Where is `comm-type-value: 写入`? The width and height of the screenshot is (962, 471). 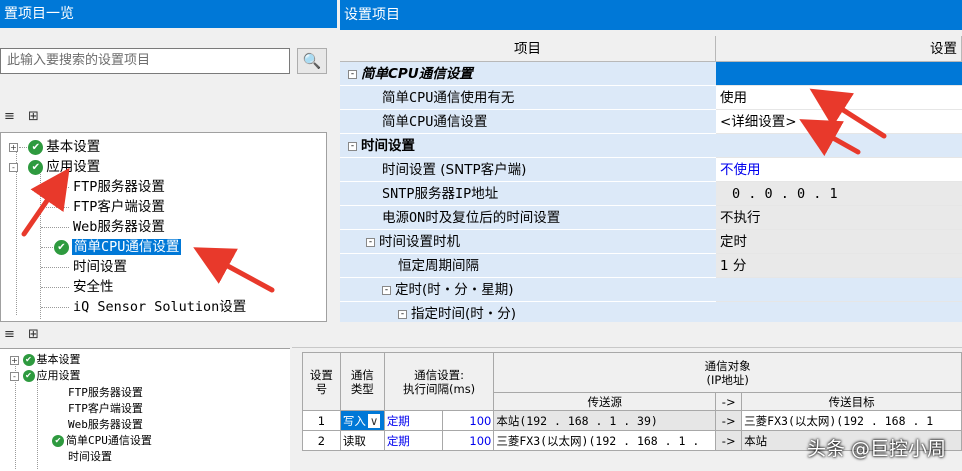
comm-type-value: 写入 is located at coordinates (354, 420).